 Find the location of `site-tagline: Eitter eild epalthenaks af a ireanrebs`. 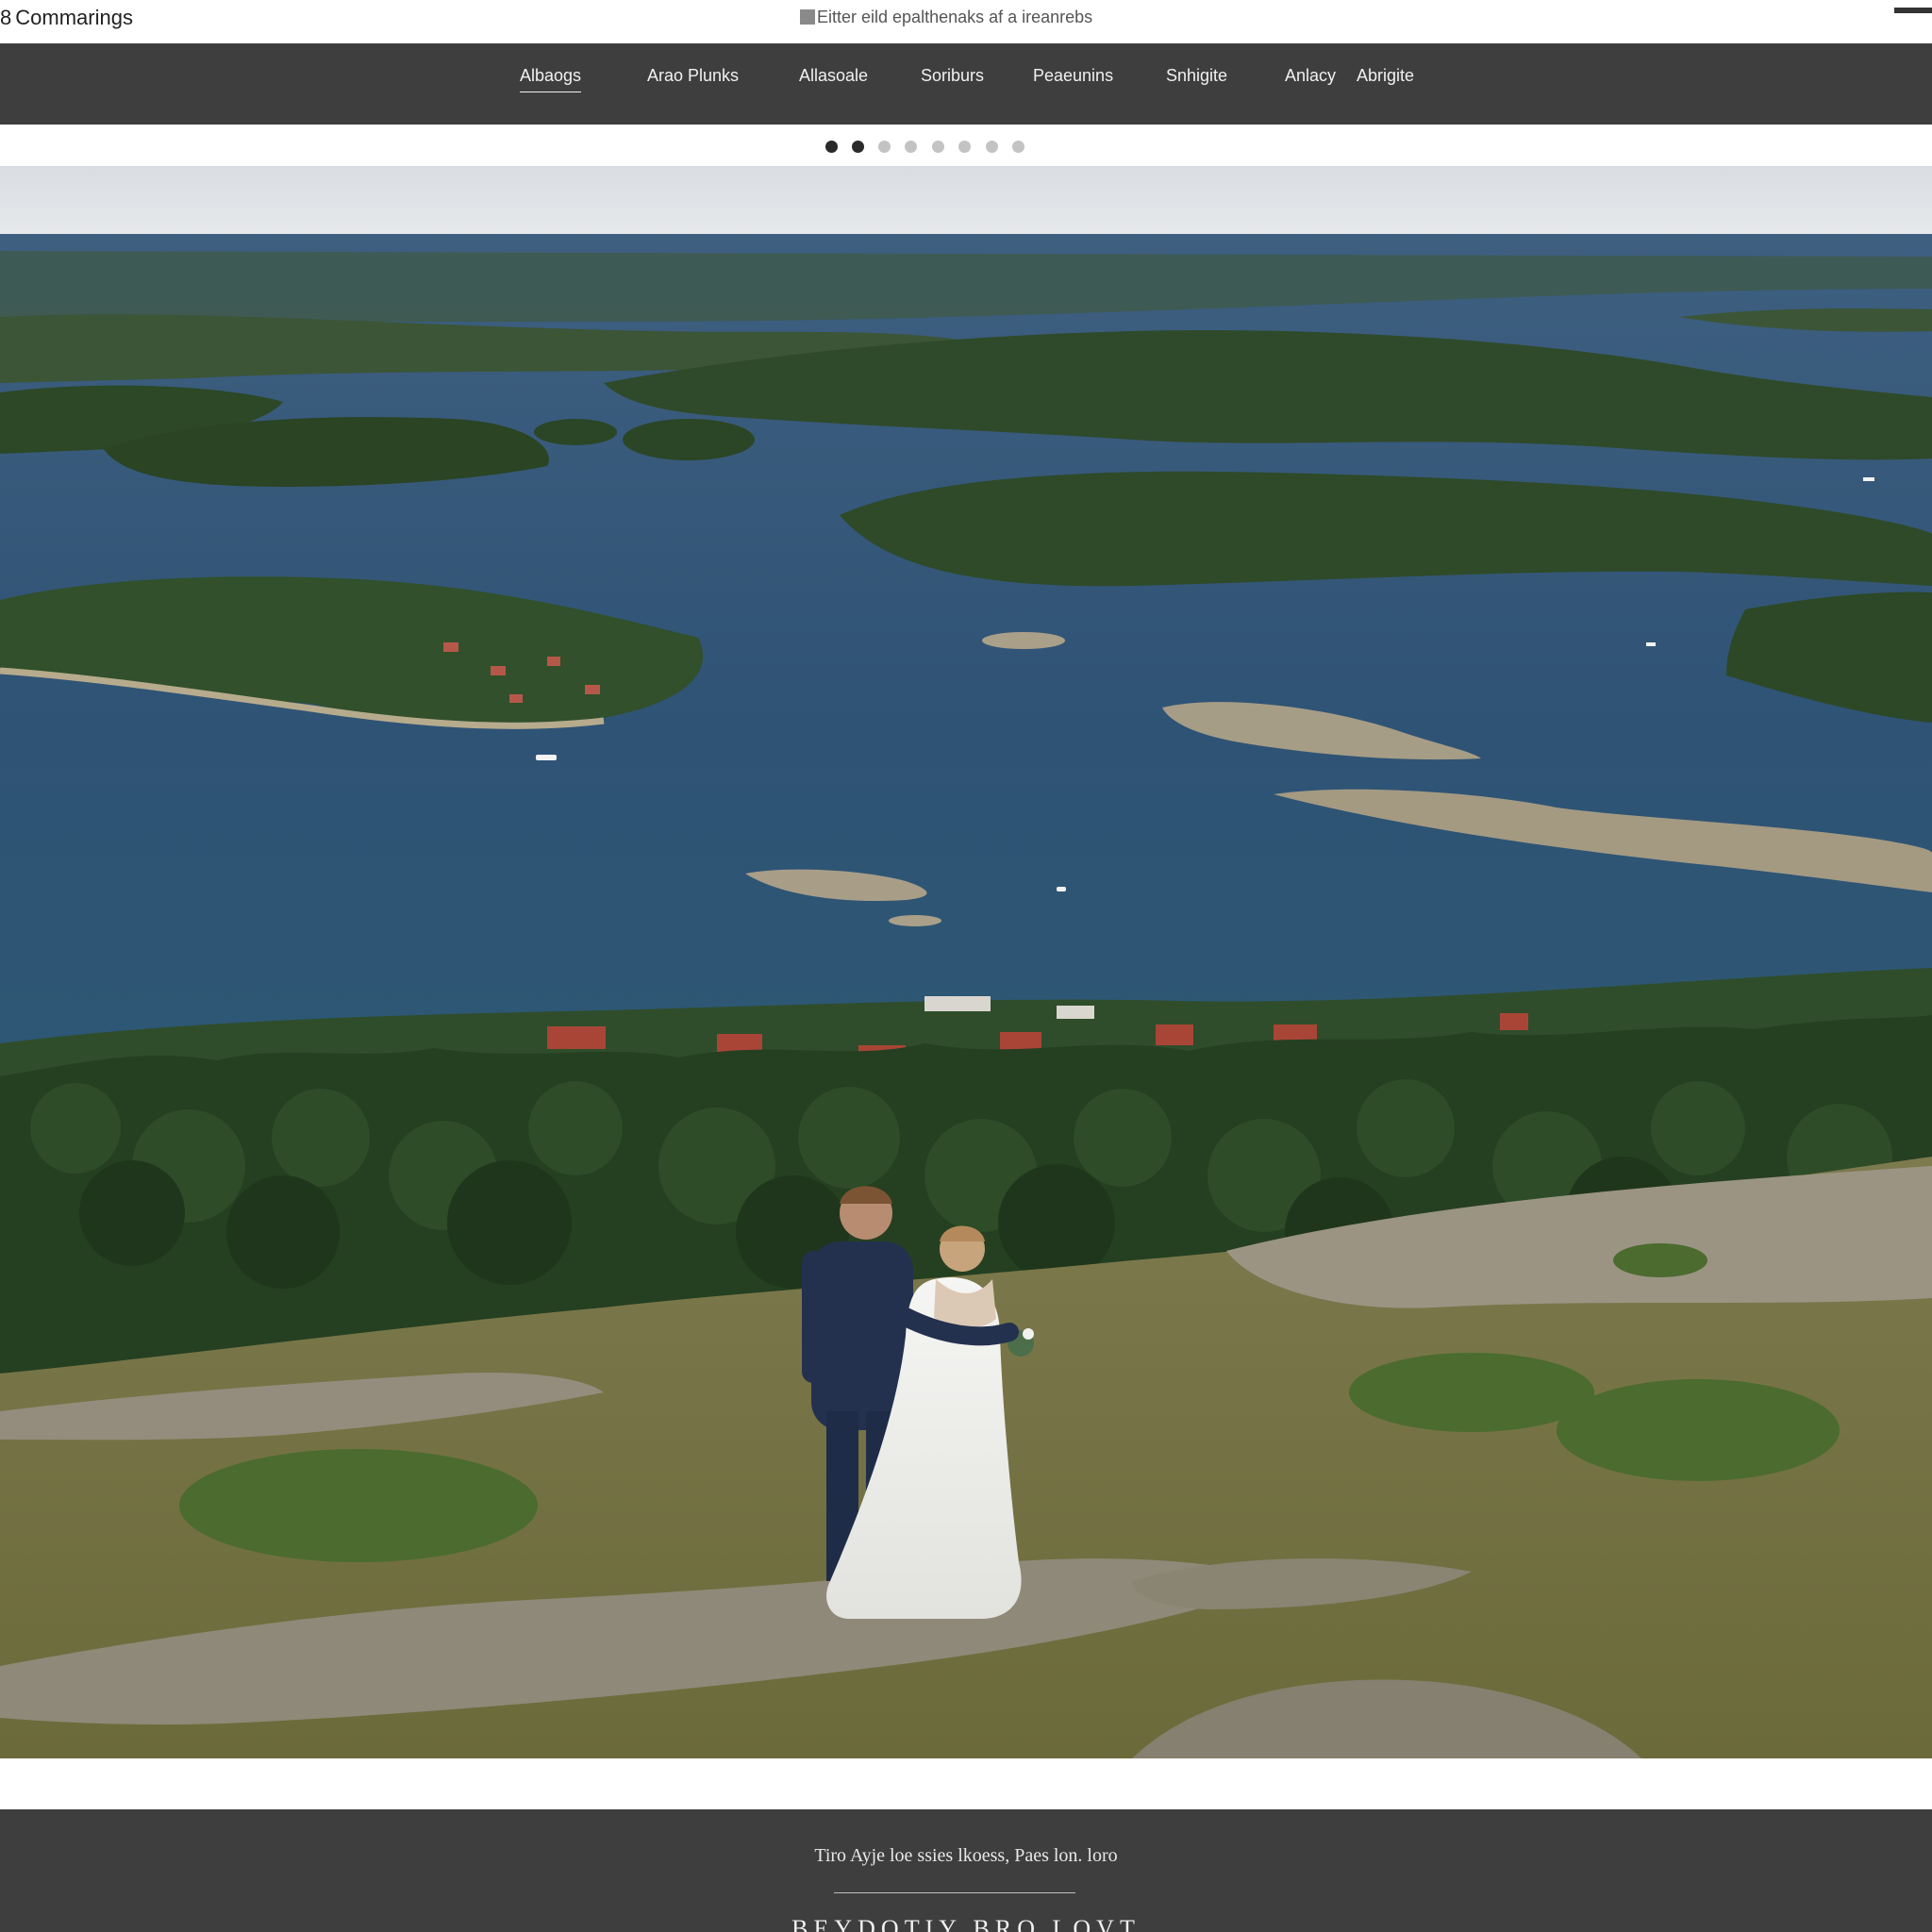

site-tagline: Eitter eild epalthenaks af a ireanrebs is located at coordinates (946, 17).